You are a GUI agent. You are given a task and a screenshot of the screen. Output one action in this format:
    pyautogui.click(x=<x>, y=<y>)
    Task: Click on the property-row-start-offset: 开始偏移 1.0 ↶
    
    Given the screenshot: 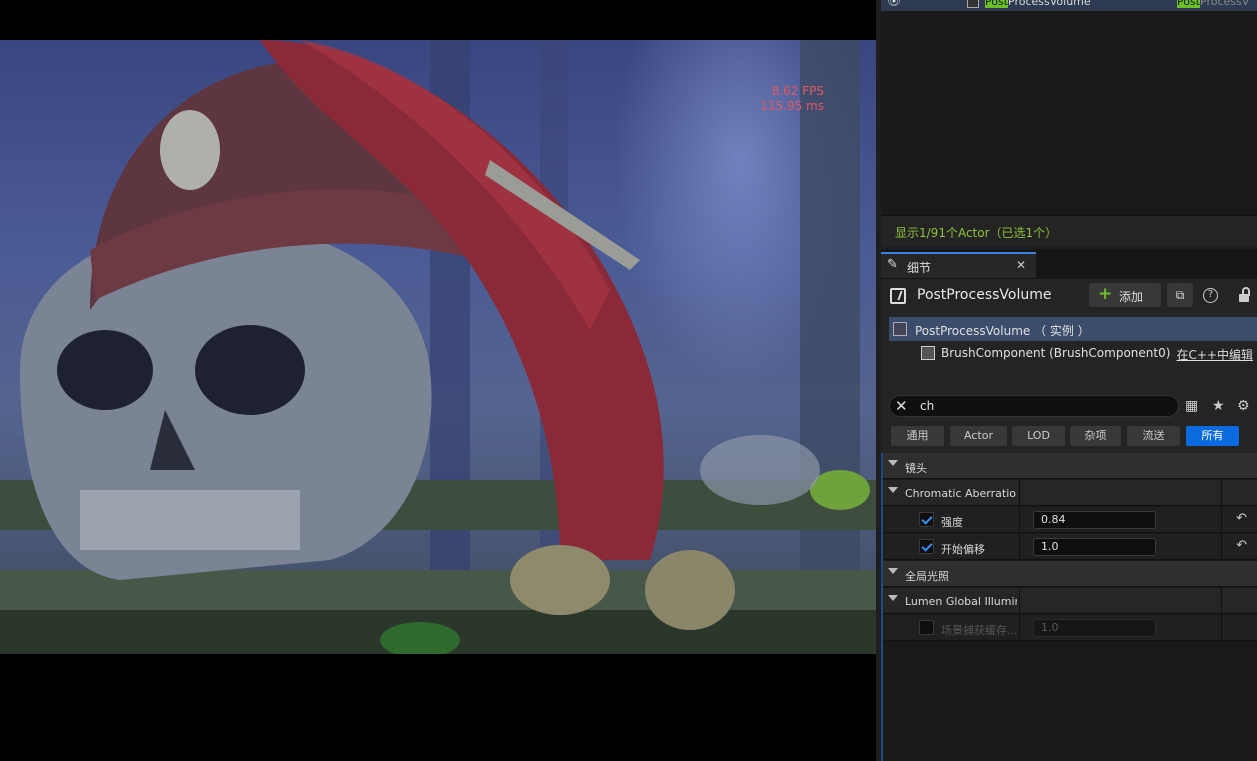 What is the action you would take?
    pyautogui.click(x=1070, y=547)
    